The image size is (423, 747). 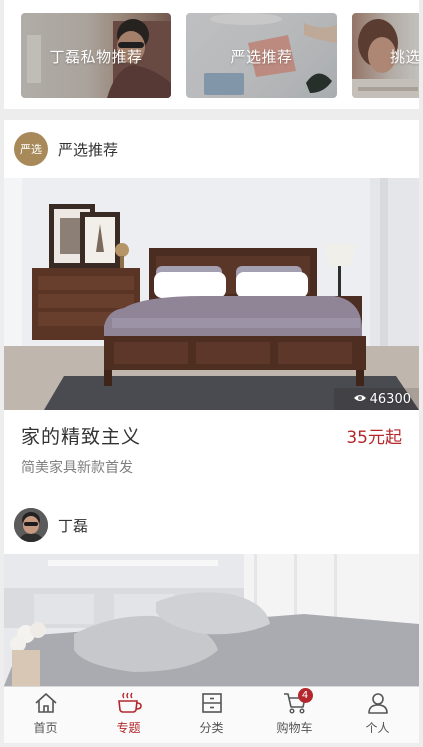 I want to click on tab-label: 个人, so click(x=377, y=728).